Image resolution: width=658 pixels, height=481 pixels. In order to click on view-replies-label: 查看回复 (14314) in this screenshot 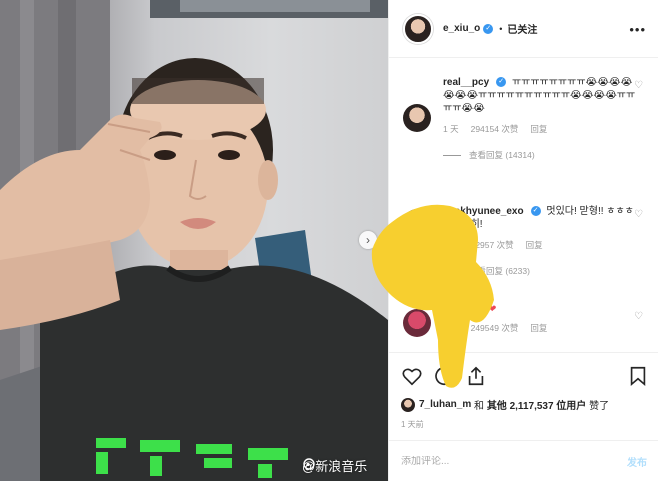, I will do `click(502, 155)`.